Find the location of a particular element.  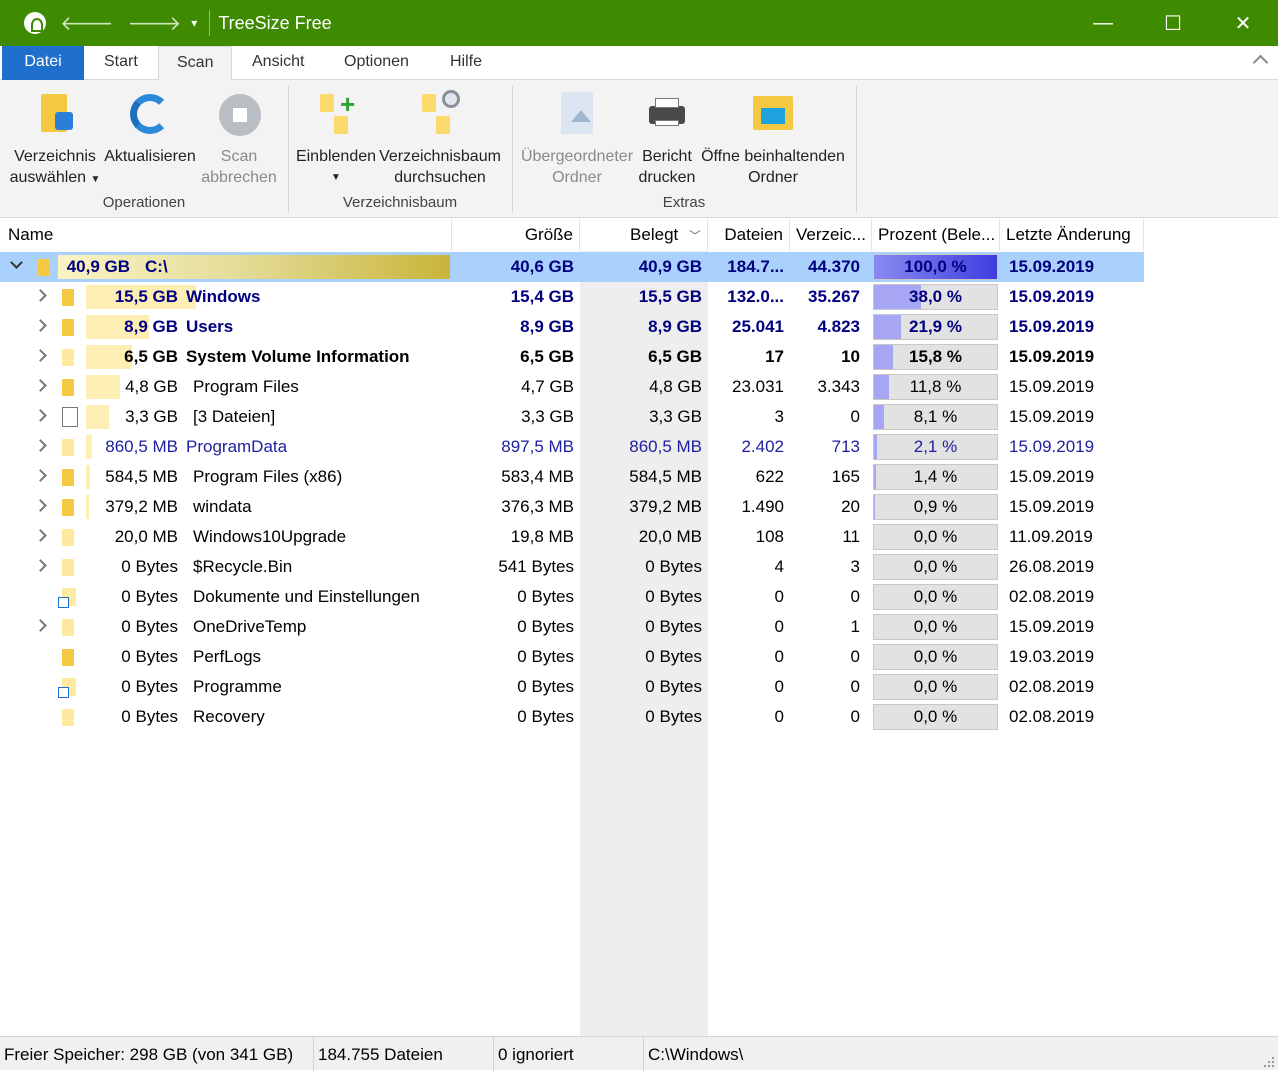

percent-text: 2,1 % is located at coordinates (935, 446).